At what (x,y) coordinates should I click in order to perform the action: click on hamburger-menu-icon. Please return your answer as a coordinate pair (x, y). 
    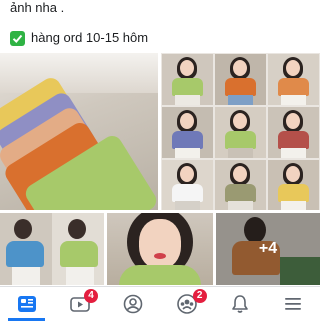
    Looking at the image, I should click on (293, 304).